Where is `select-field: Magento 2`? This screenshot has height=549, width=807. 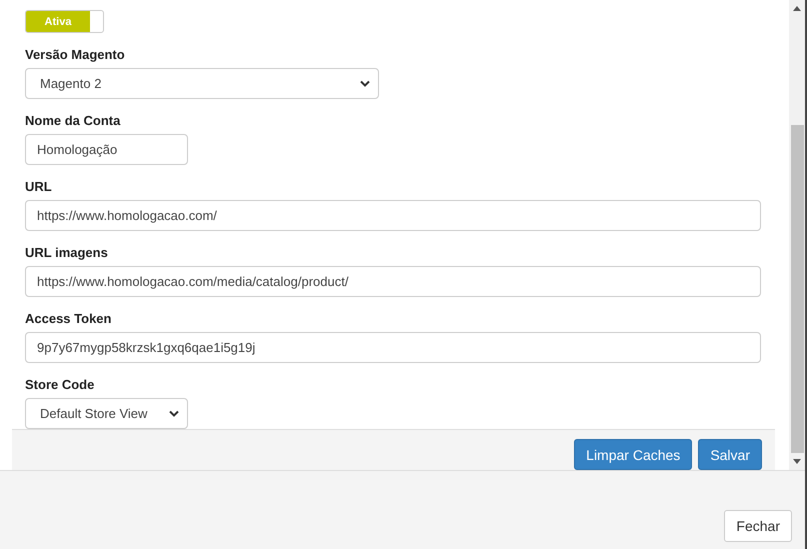 select-field: Magento 2 is located at coordinates (202, 83).